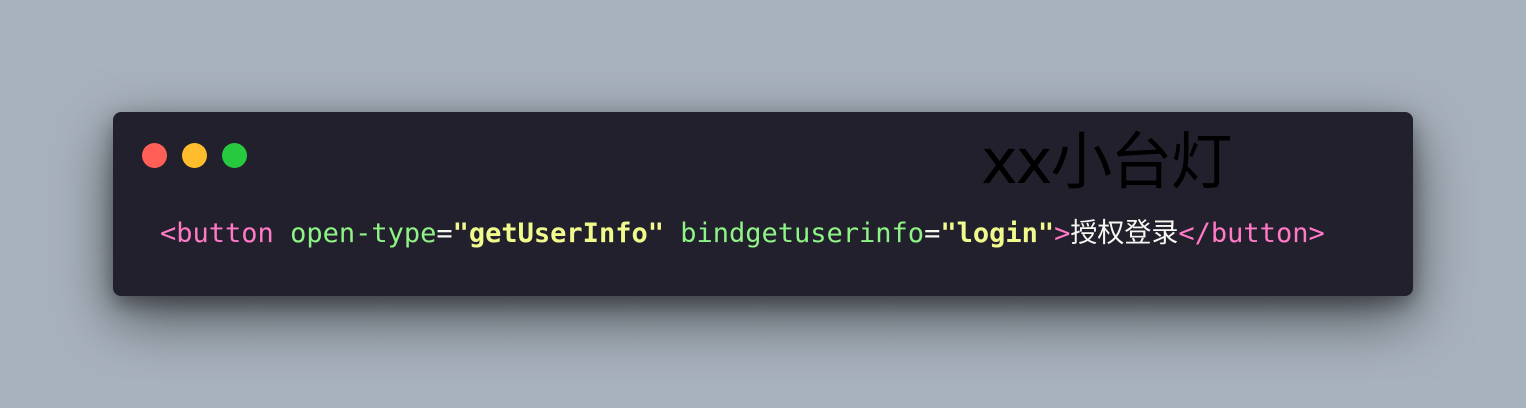 Image resolution: width=1526 pixels, height=408 pixels. I want to click on code-equals-1: =, so click(444, 233).